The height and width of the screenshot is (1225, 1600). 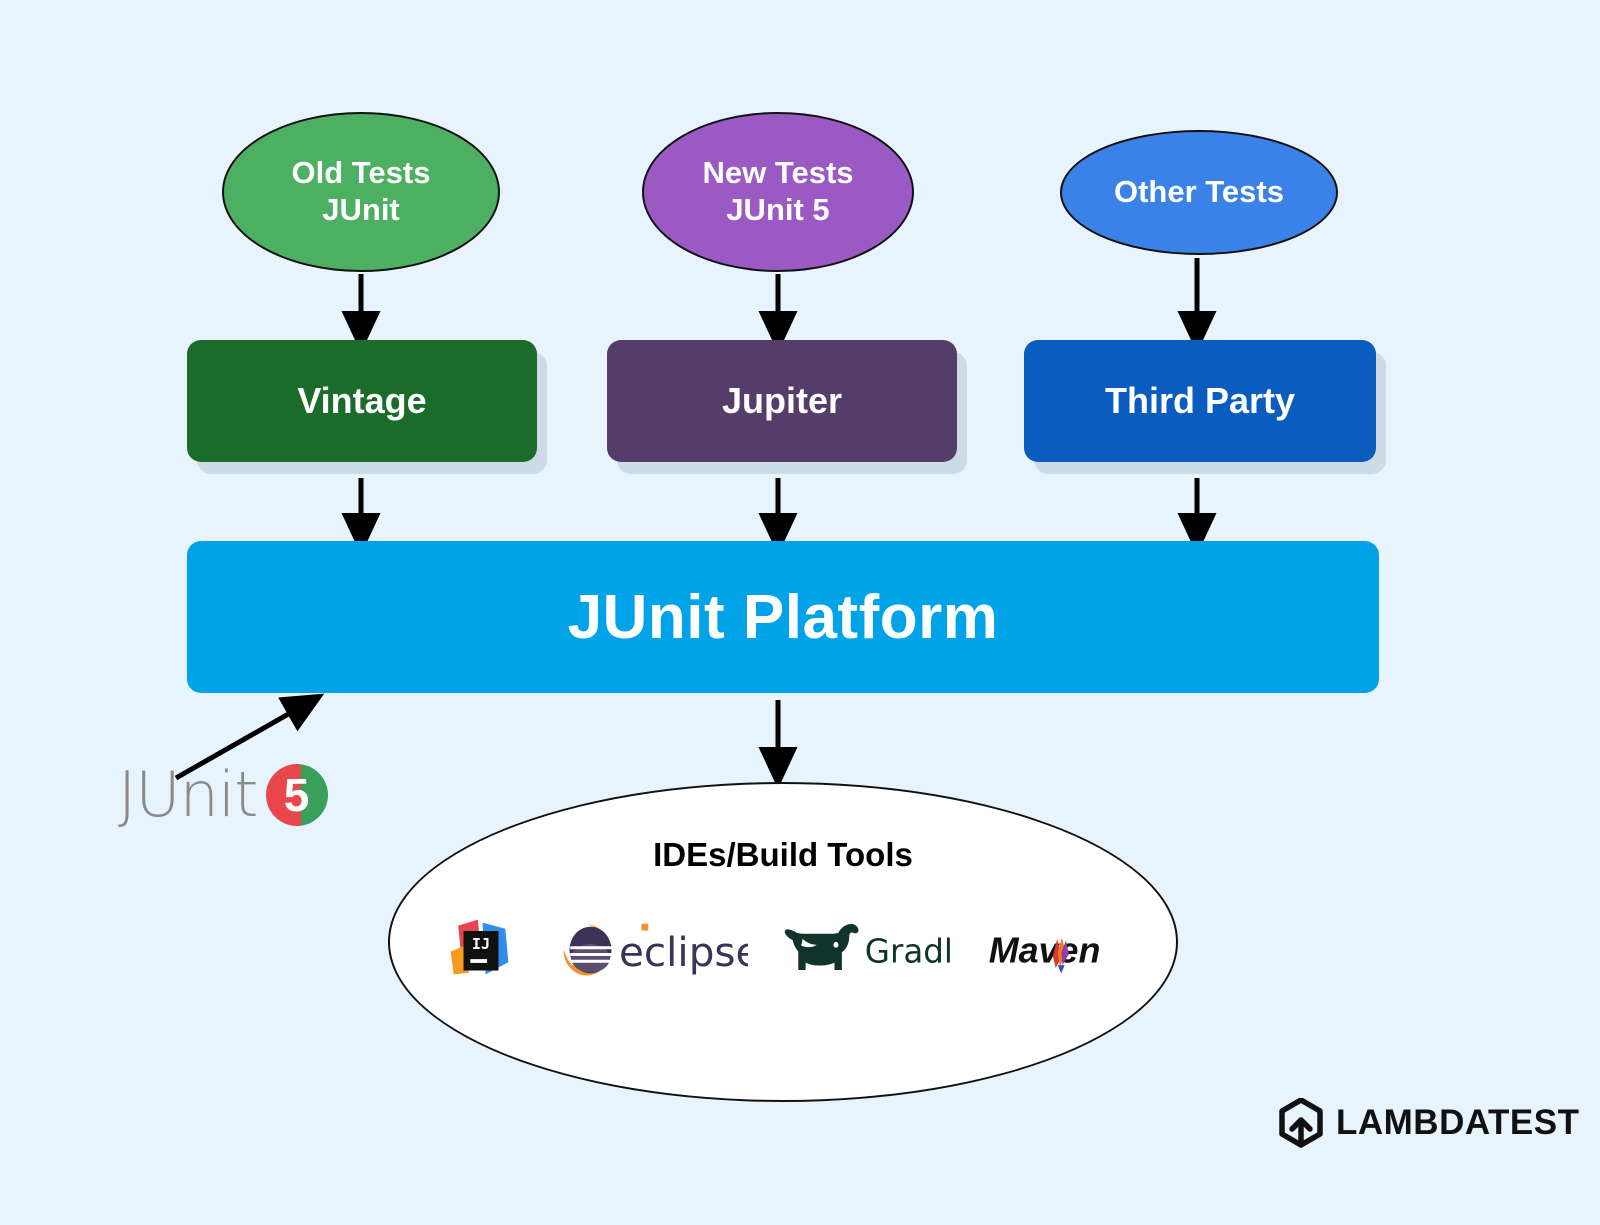 I want to click on engine-box-jupiter: Jupiter, so click(x=782, y=401).